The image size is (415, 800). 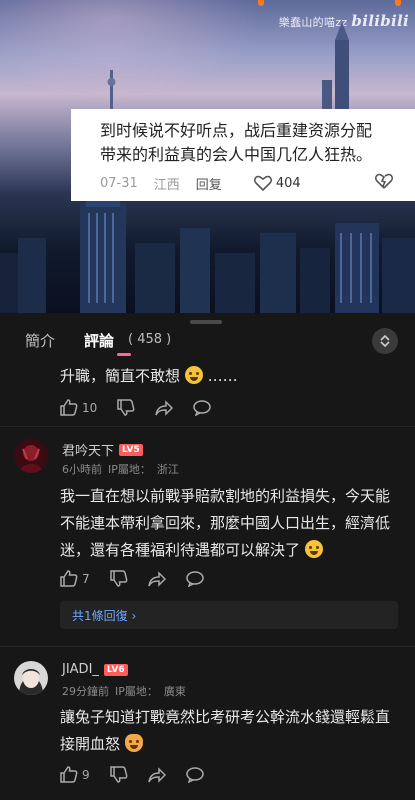 I want to click on username: JIADI_, so click(x=80, y=669).